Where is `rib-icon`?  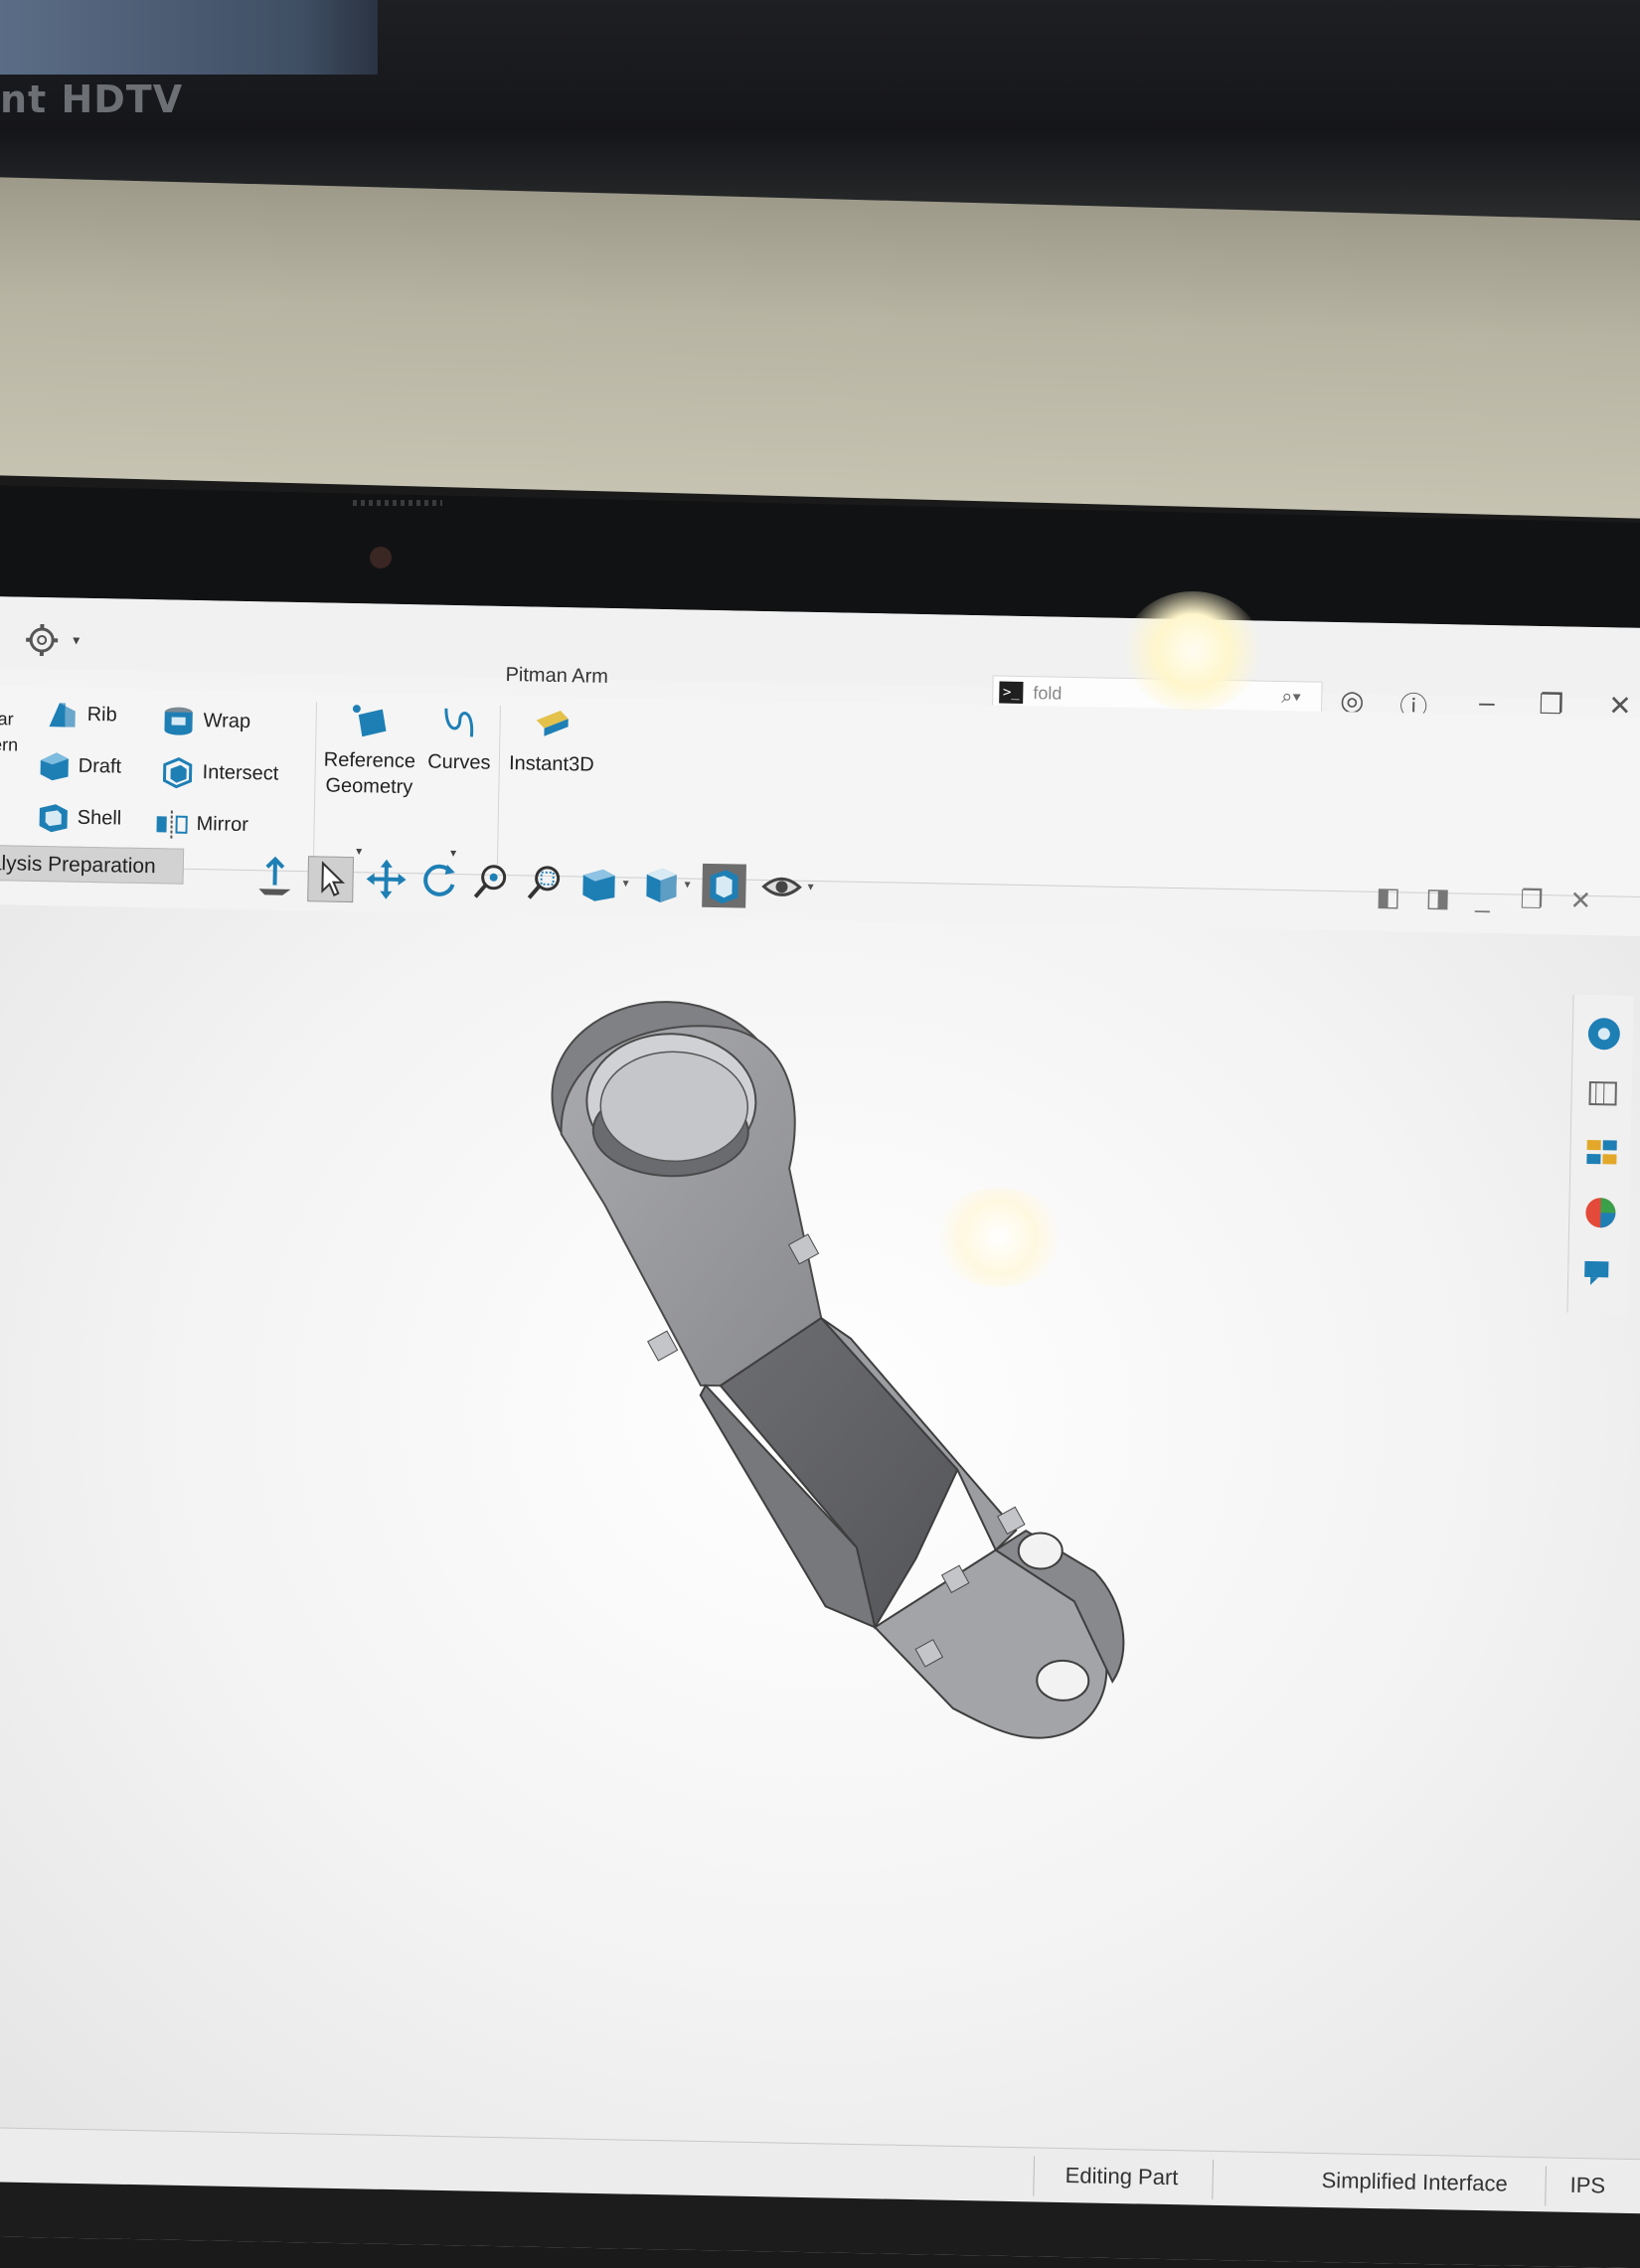 rib-icon is located at coordinates (62, 714).